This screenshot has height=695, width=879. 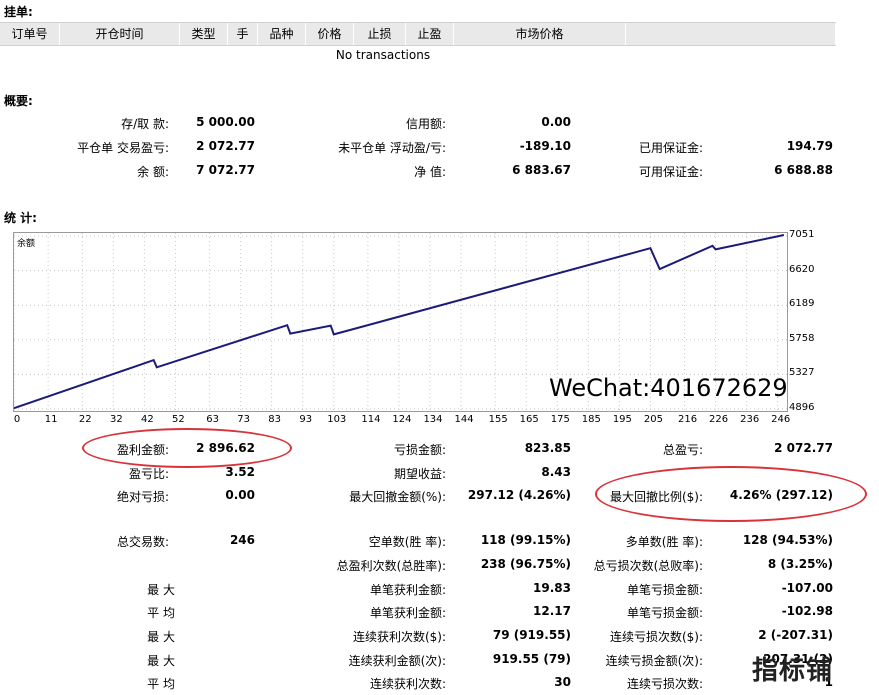 What do you see at coordinates (18, 12) in the screenshot?
I see `orders-title: 挂单:` at bounding box center [18, 12].